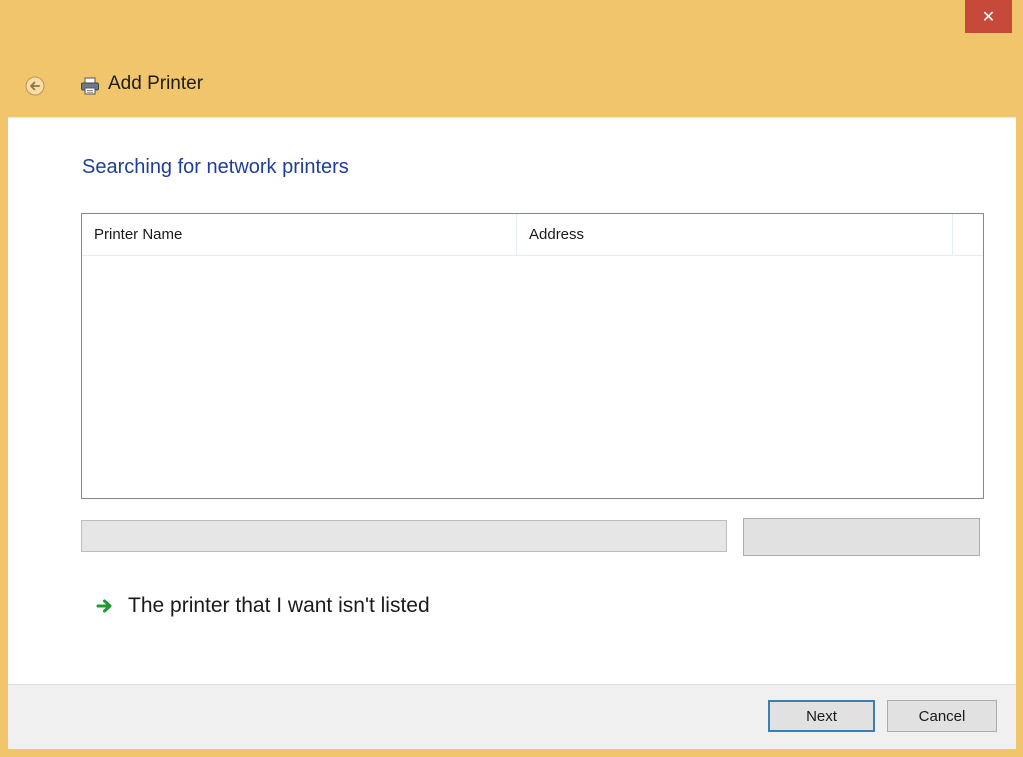  I want to click on printer-not-listed-link: The printer that I want isn't listed, so click(263, 606).